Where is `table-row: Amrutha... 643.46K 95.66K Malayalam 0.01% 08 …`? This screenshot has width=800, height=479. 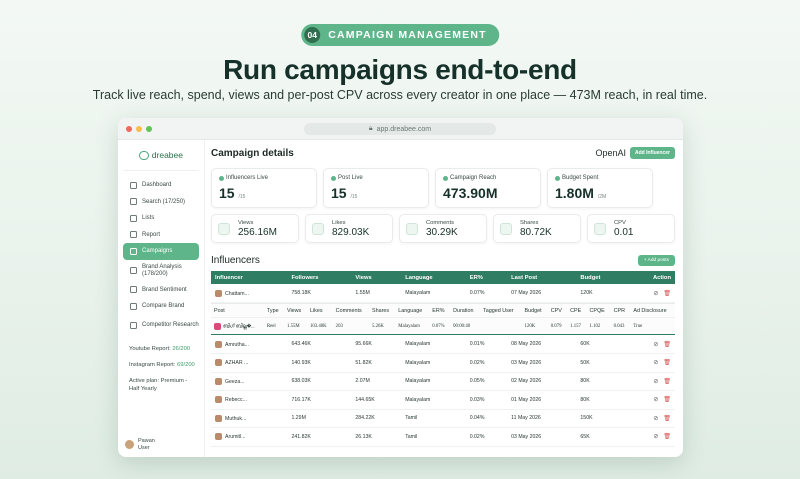
table-row: Amrutha... 643.46K 95.66K Malayalam 0.01% 08 … is located at coordinates (443, 344).